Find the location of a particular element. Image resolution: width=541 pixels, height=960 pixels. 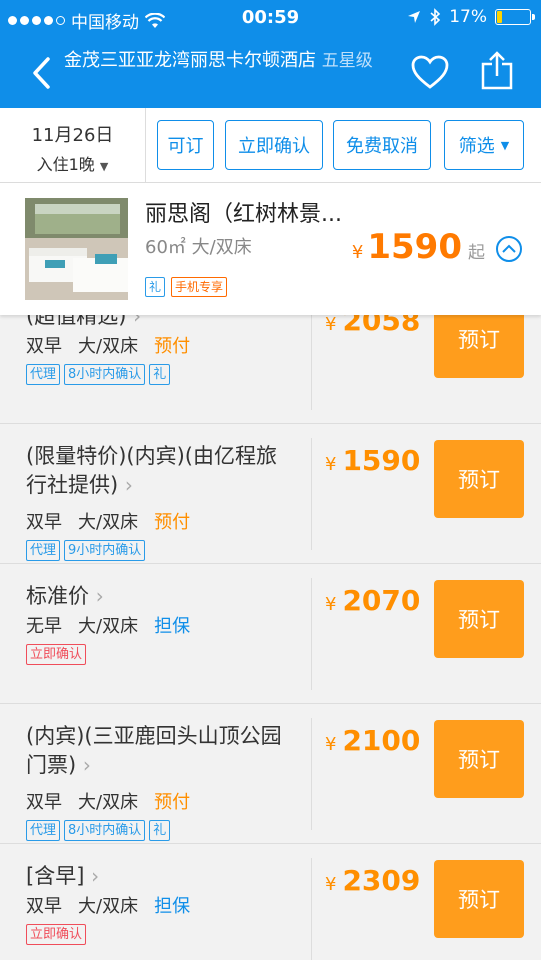

rate-title-text: (限量特价)(内宾)(由亿程旅行社提供) is located at coordinates (151, 470).